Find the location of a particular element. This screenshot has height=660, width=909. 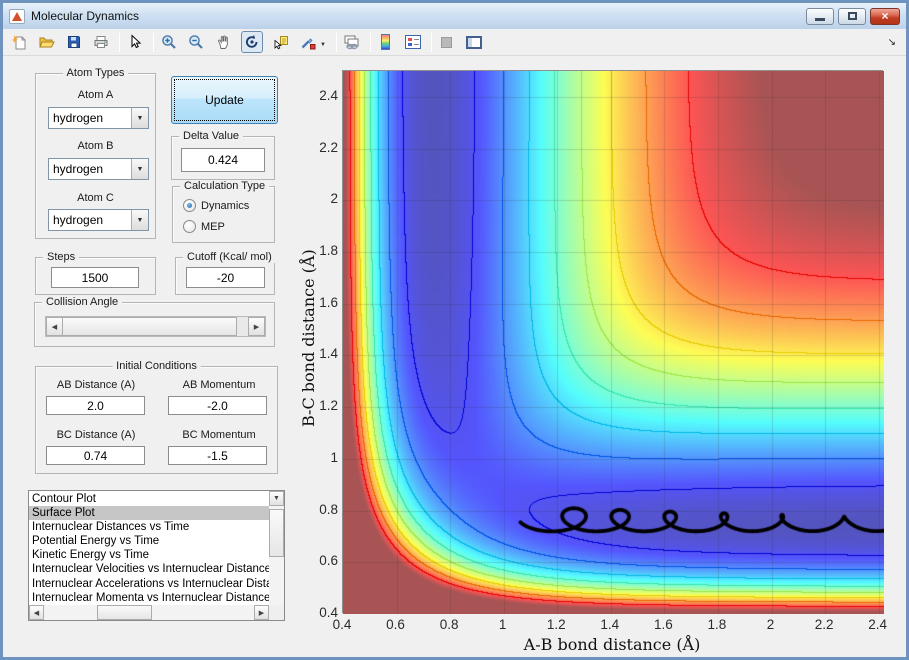

delta-value-title: Delta Value is located at coordinates (211, 136).